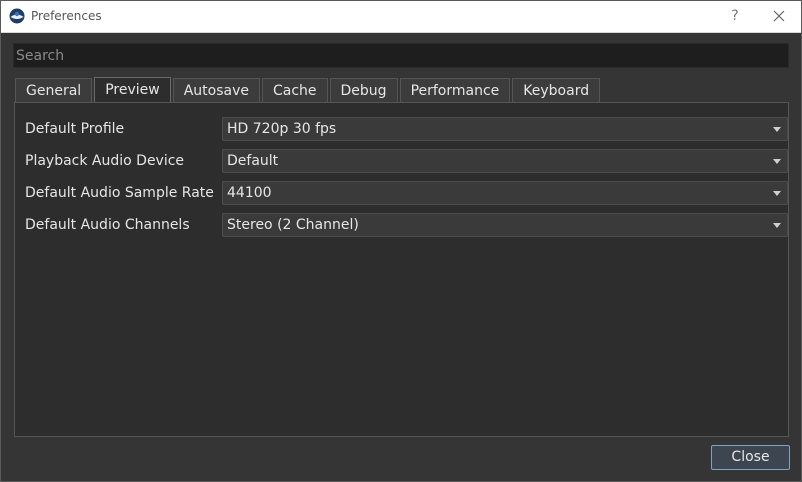  I want to click on playback-audio-device-dropdown: Default, so click(505, 161).